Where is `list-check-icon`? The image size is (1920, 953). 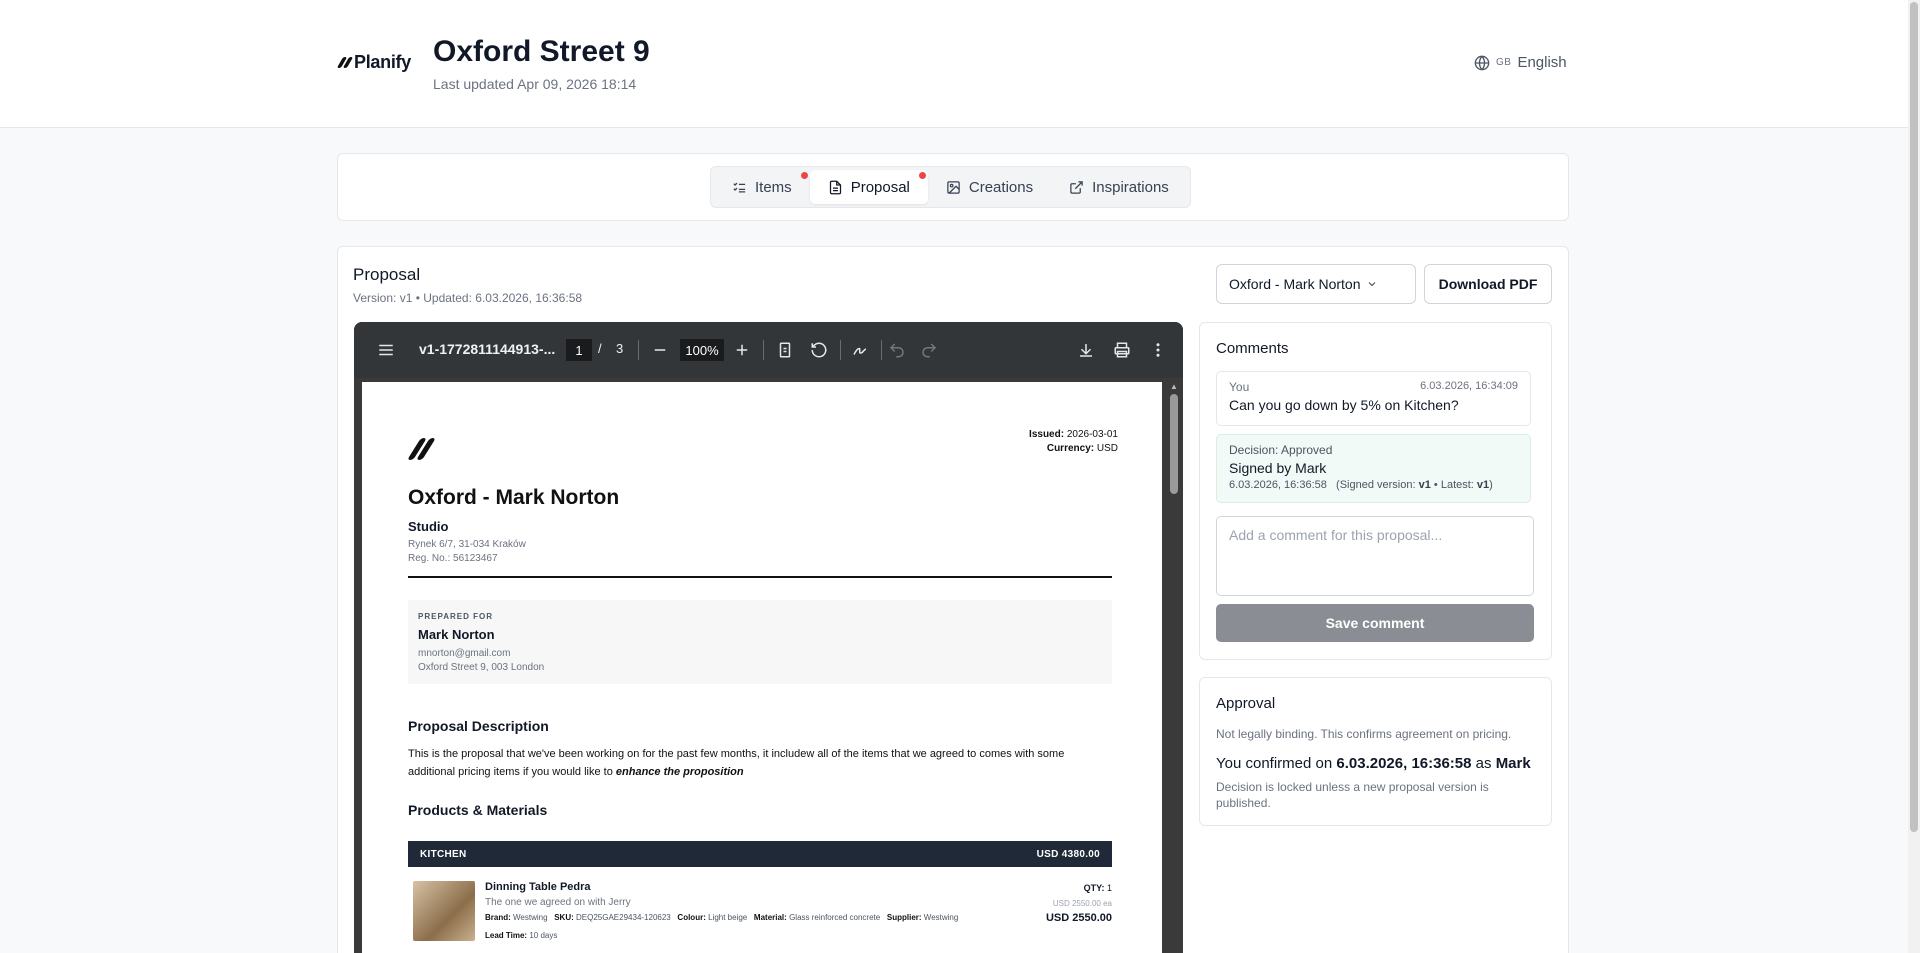
list-check-icon is located at coordinates (739, 187).